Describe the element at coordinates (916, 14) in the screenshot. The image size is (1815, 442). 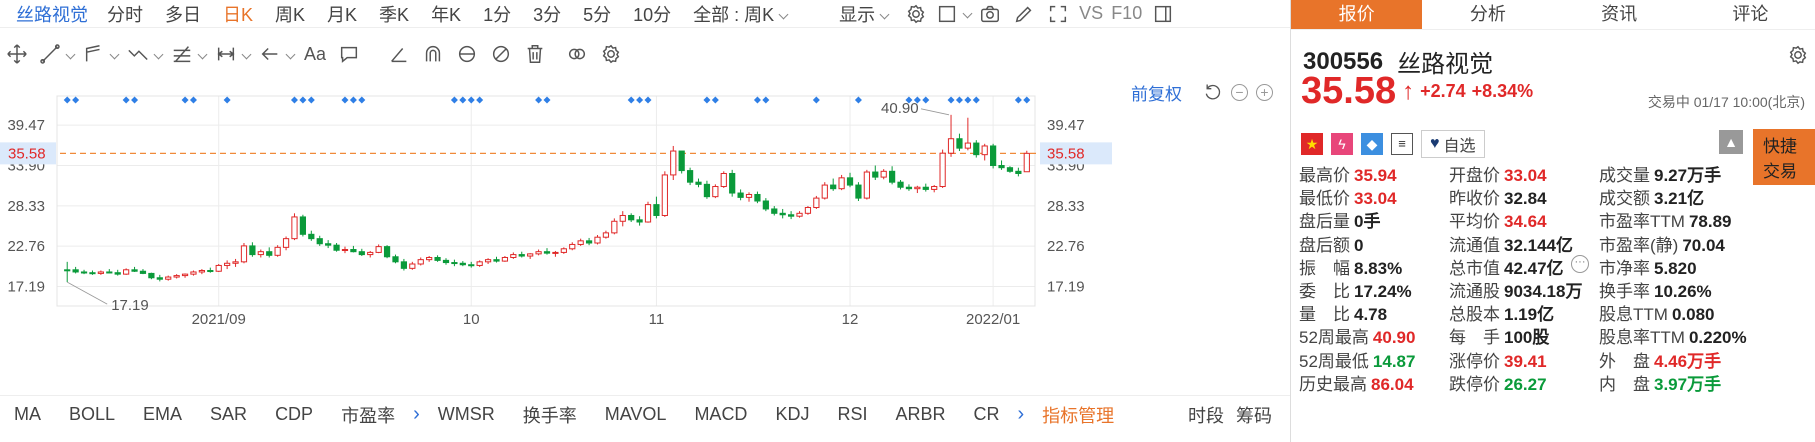
I see `gear-icon` at that location.